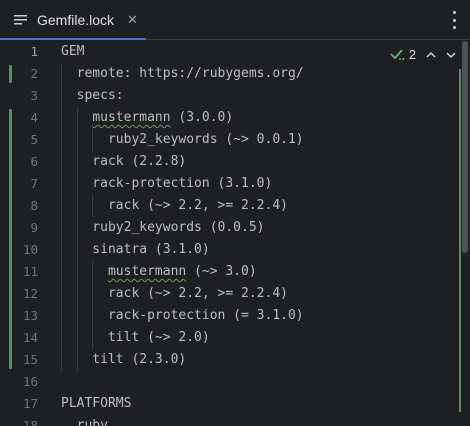 This screenshot has height=426, width=470. Describe the element at coordinates (460, 254) in the screenshot. I see `scrollbar-change-mark` at that location.